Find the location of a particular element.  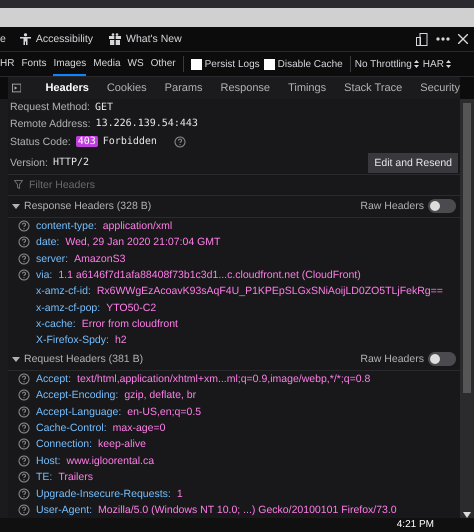

field-value: GET is located at coordinates (104, 107).